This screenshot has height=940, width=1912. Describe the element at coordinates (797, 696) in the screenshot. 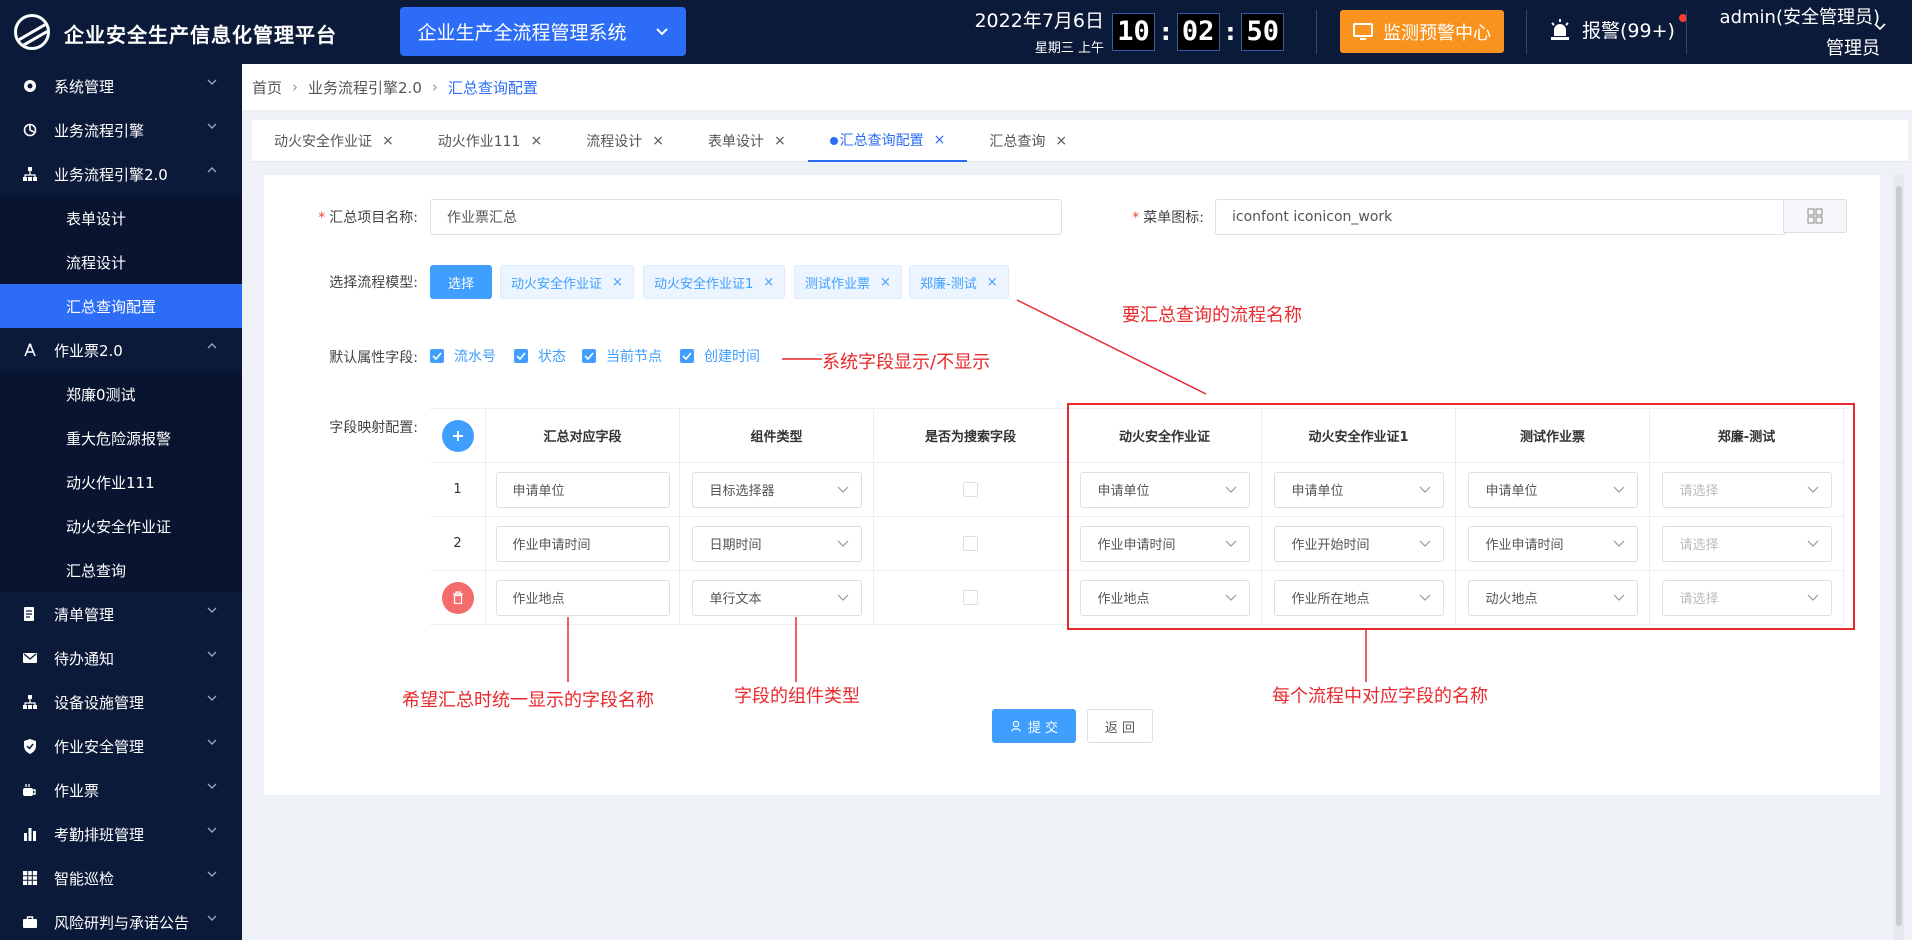

I see `annotation-component-type: 字段的组件类型` at that location.